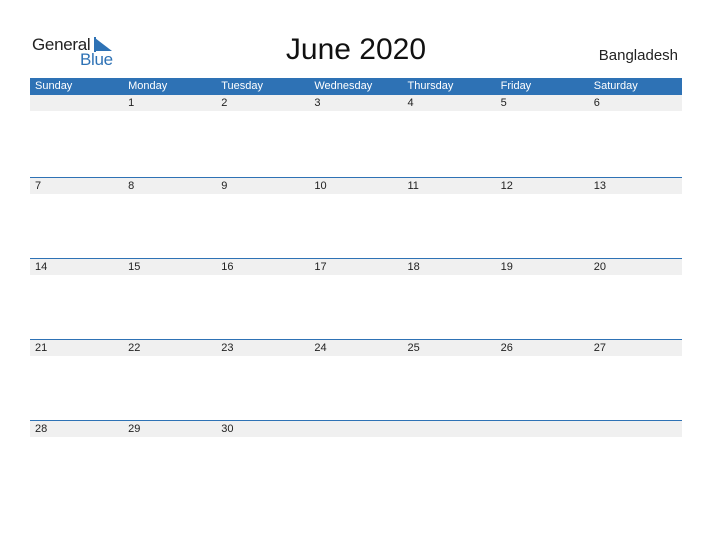 Image resolution: width=712 pixels, height=550 pixels. What do you see at coordinates (516, 86) in the screenshot?
I see `weekday-friday: Friday` at bounding box center [516, 86].